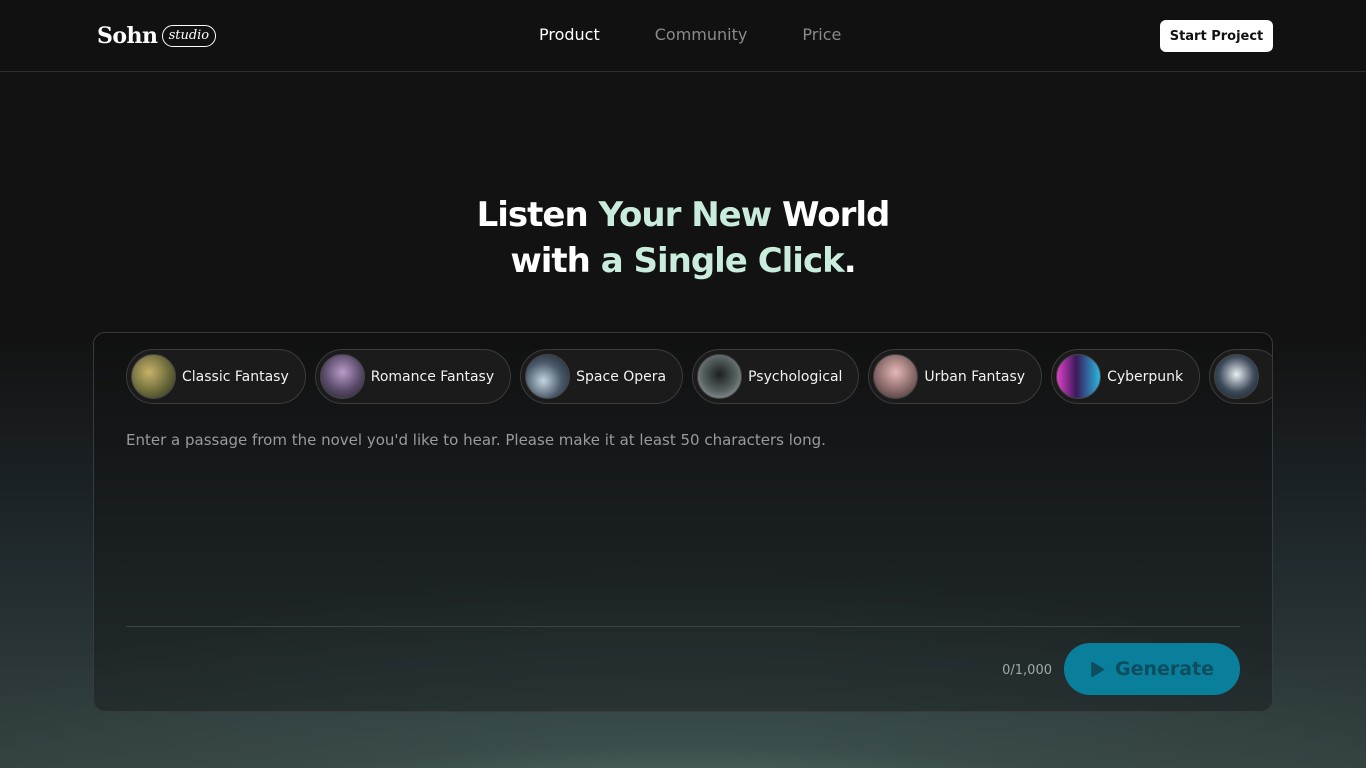  I want to click on hero-line2-highlight: a Single Click, so click(722, 261).